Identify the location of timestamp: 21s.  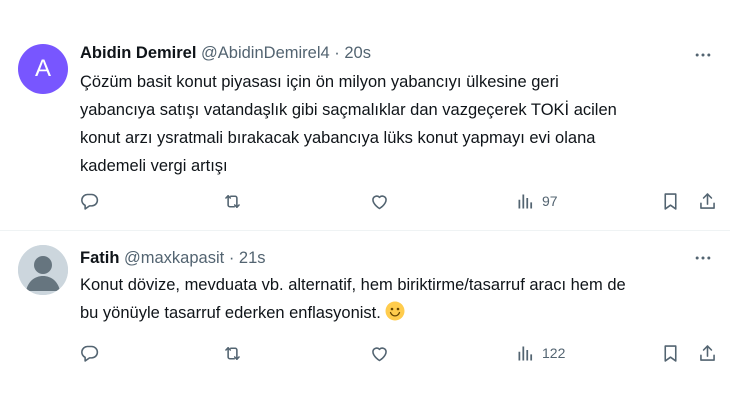
(252, 258).